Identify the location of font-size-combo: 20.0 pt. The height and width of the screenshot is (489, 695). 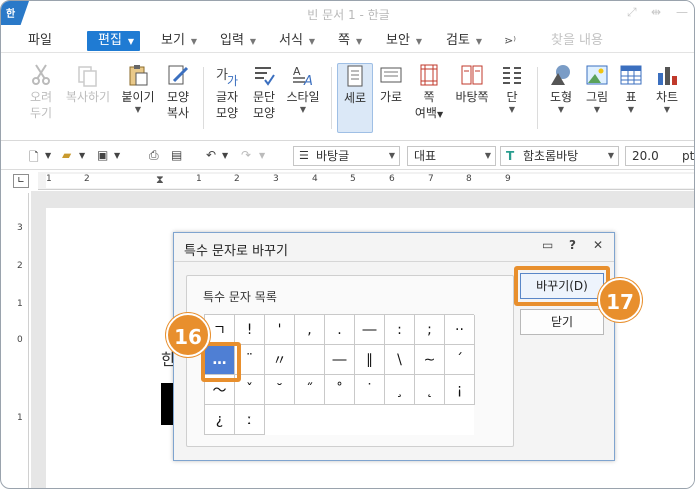
(659, 156).